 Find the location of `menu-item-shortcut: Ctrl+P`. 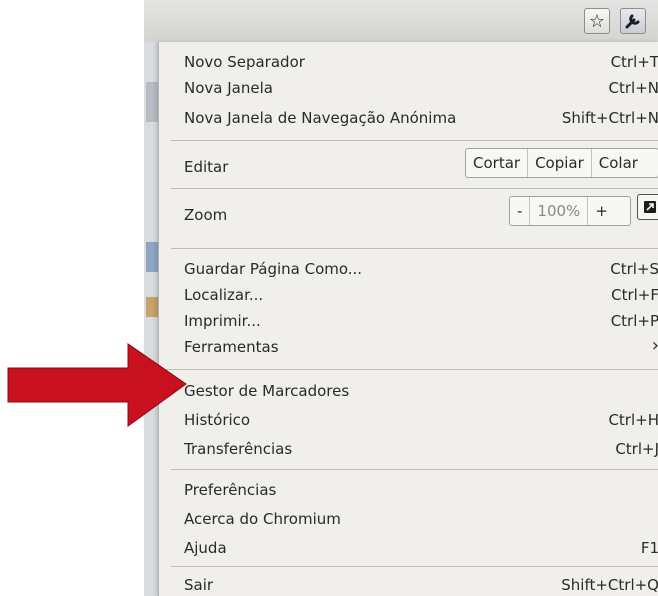

menu-item-shortcut: Ctrl+P is located at coordinates (634, 321).